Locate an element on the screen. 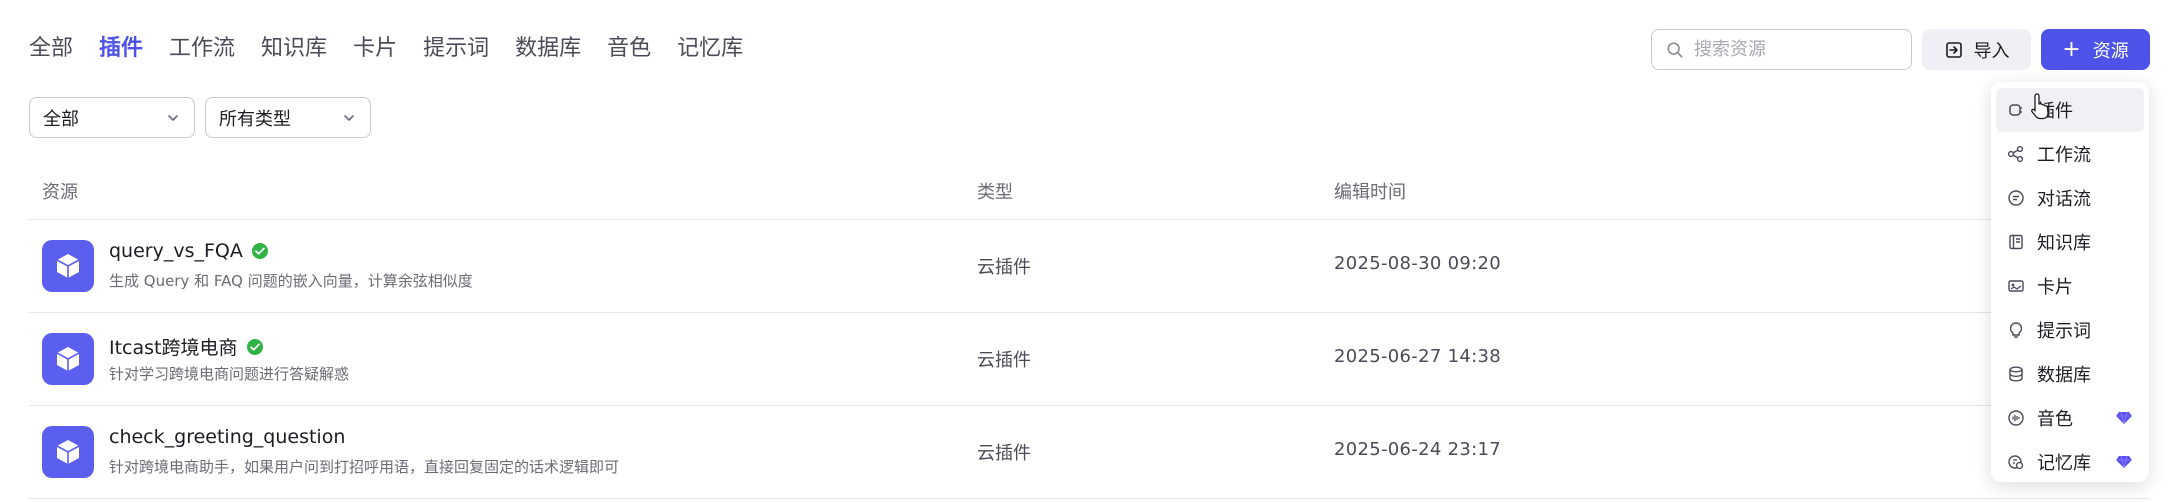  resource-description: 生成 Query 和 FAQ 问题的嵌入向量，计算余弦相似度 is located at coordinates (291, 281).